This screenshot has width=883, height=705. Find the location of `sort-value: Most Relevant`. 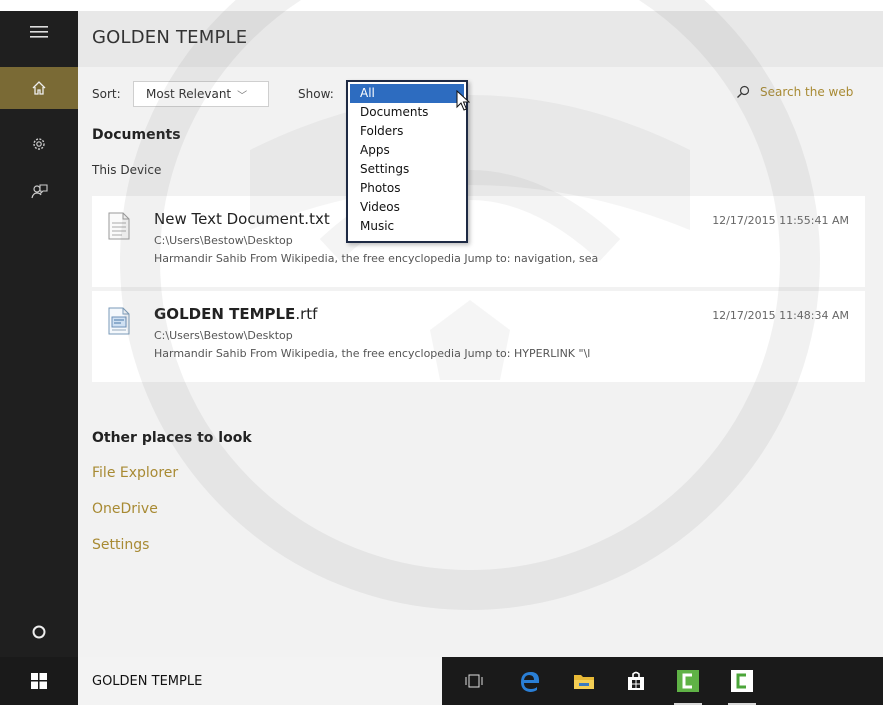

sort-value: Most Relevant is located at coordinates (189, 94).